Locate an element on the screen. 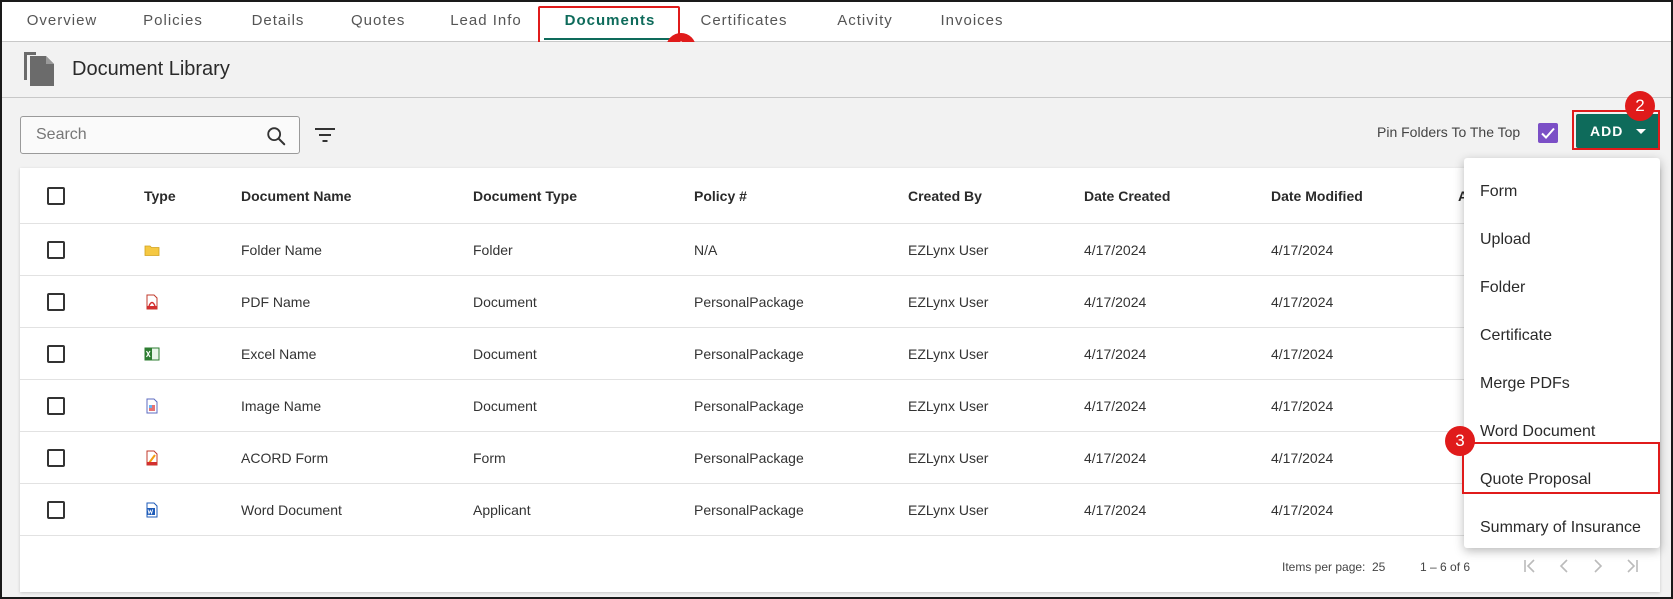  acord-form-icon is located at coordinates (152, 458).